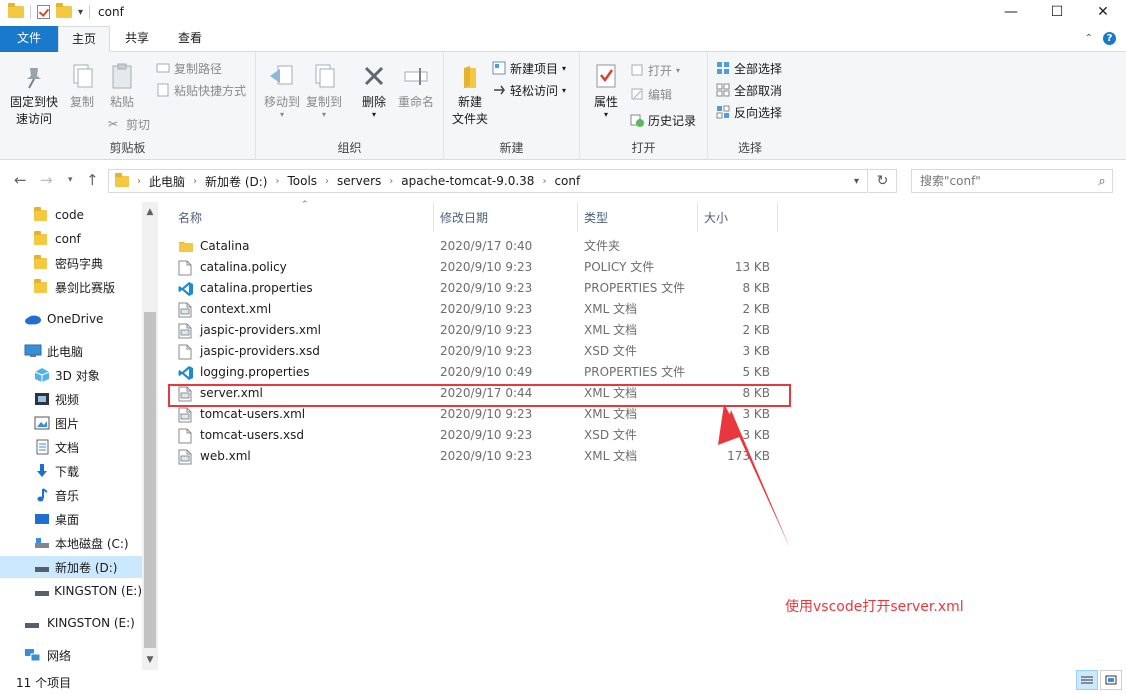  What do you see at coordinates (46, 180) in the screenshot?
I see `forward-arrow-icon: →` at bounding box center [46, 180].